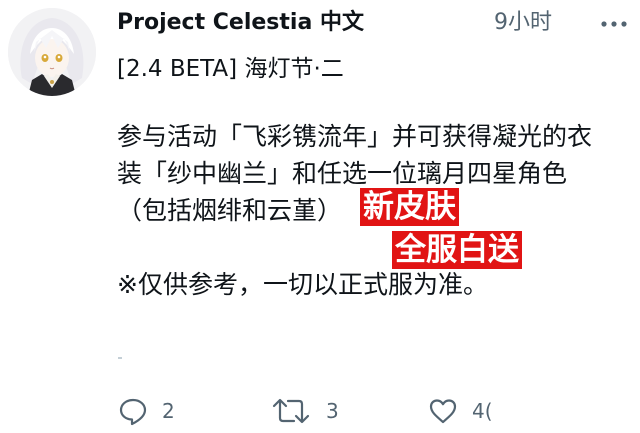 Image resolution: width=640 pixels, height=433 pixels. Describe the element at coordinates (409, 207) in the screenshot. I see `overlay-label-new-skin: 新皮肤` at that location.